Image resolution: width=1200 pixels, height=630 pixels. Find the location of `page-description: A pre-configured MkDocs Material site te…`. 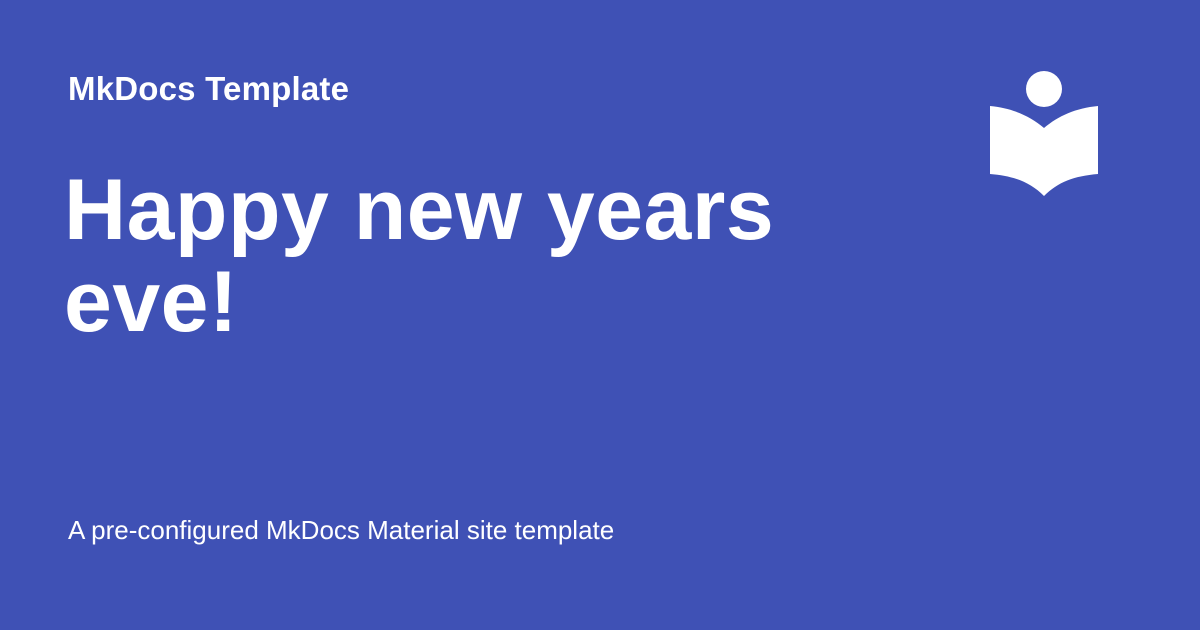

page-description: A pre-configured MkDocs Material site te… is located at coordinates (341, 530).